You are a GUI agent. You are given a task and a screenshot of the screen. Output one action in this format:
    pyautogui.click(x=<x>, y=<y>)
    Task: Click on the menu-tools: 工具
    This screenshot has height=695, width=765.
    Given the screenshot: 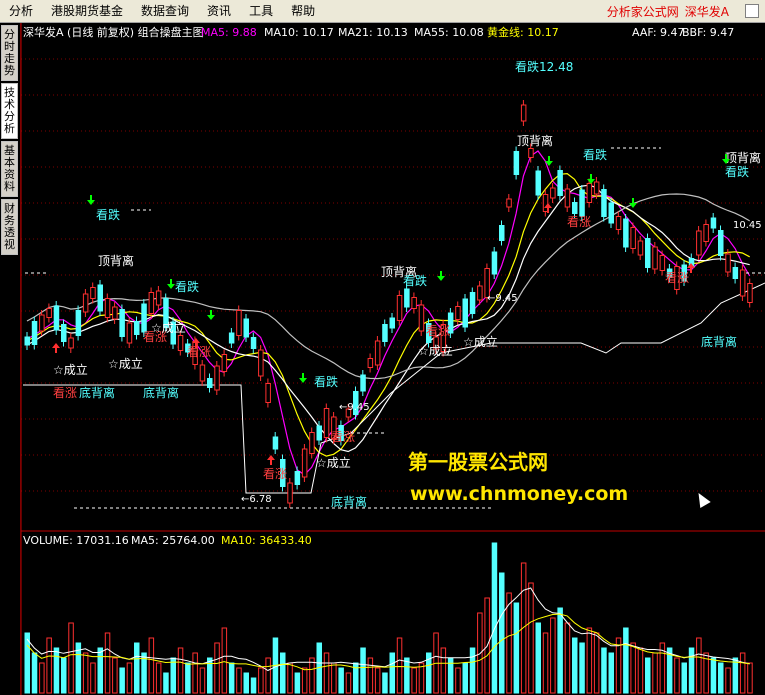 What is the action you would take?
    pyautogui.click(x=261, y=11)
    